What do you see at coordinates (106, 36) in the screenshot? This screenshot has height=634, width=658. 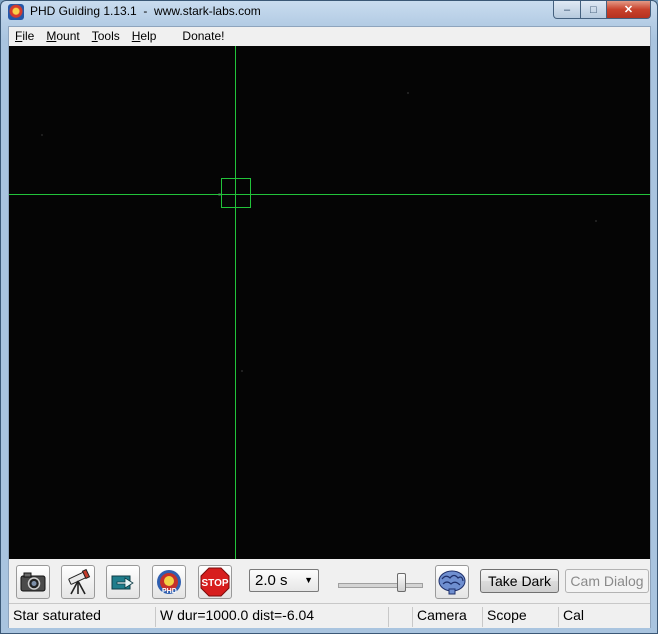 I see `menu-tools: Tools` at bounding box center [106, 36].